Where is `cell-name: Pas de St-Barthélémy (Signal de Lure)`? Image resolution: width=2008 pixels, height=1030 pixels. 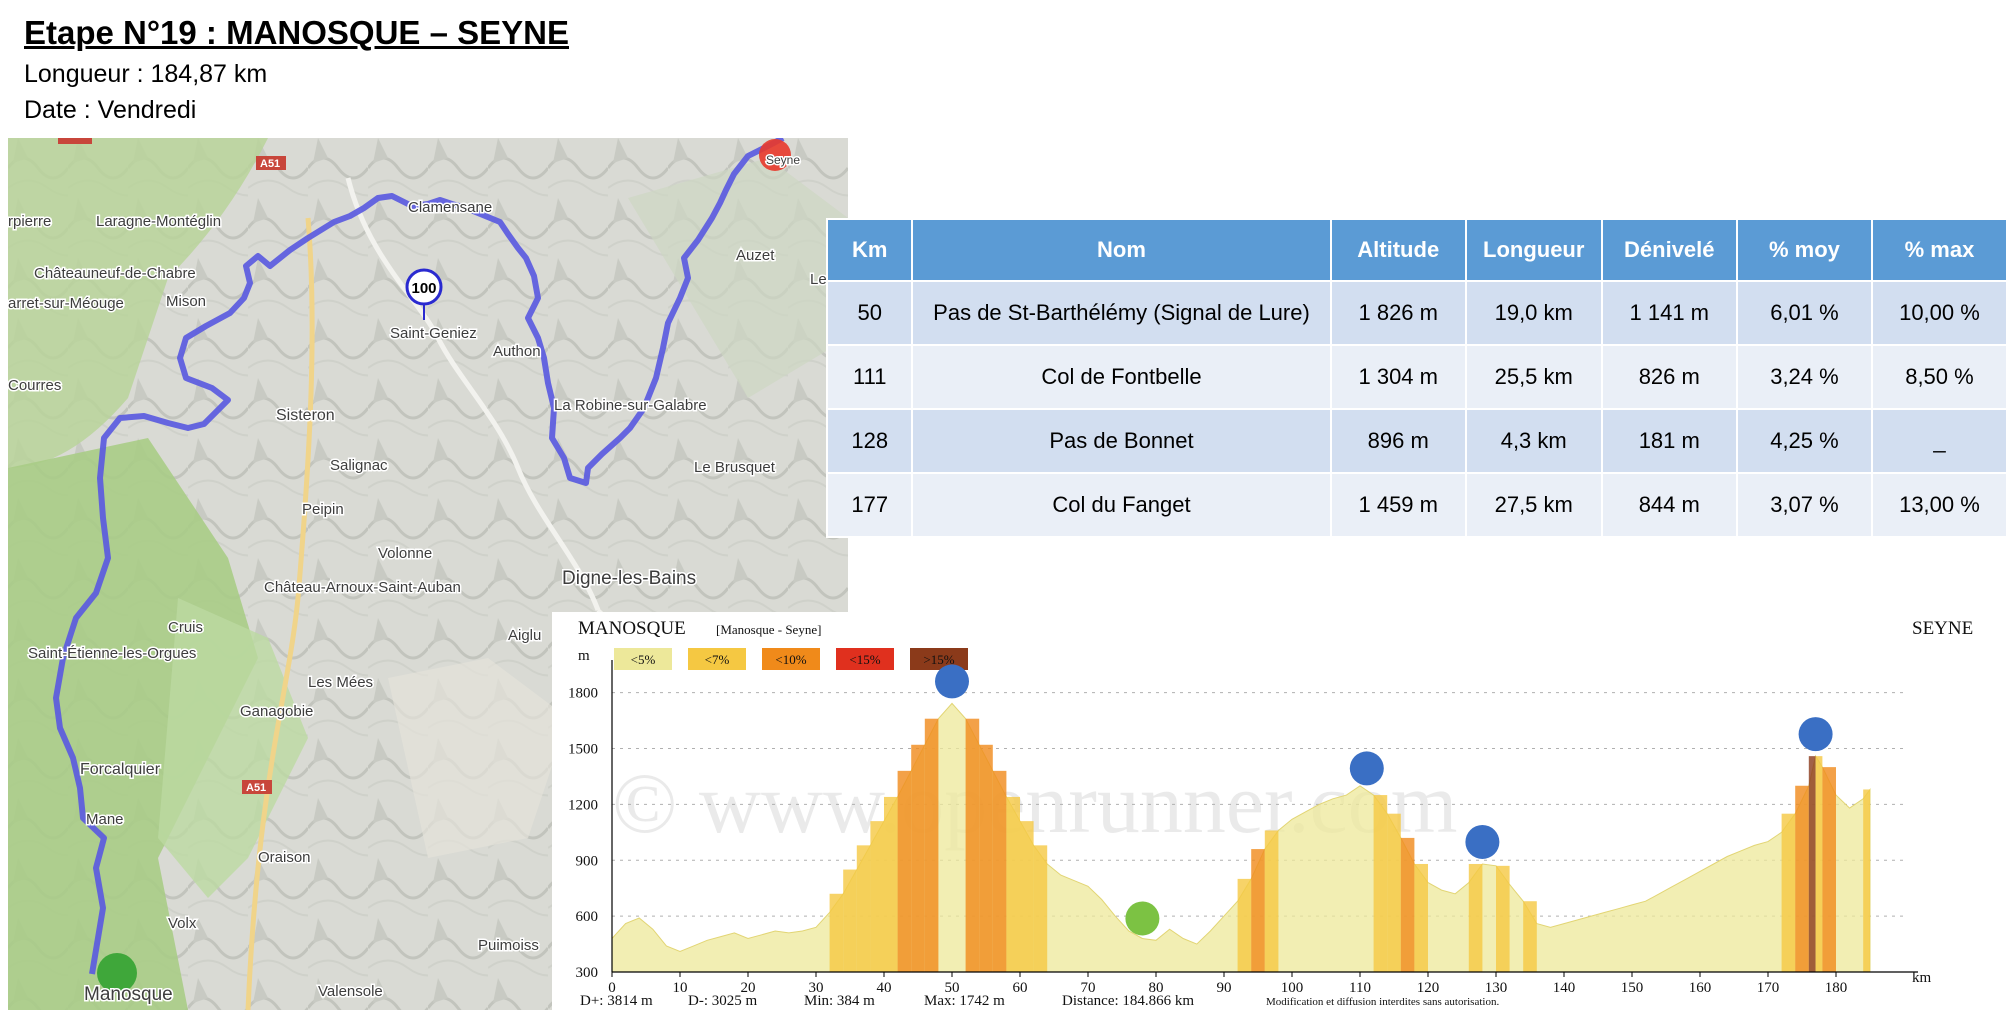
cell-name: Pas de St-Barthélémy (Signal de Lure) is located at coordinates (1121, 313).